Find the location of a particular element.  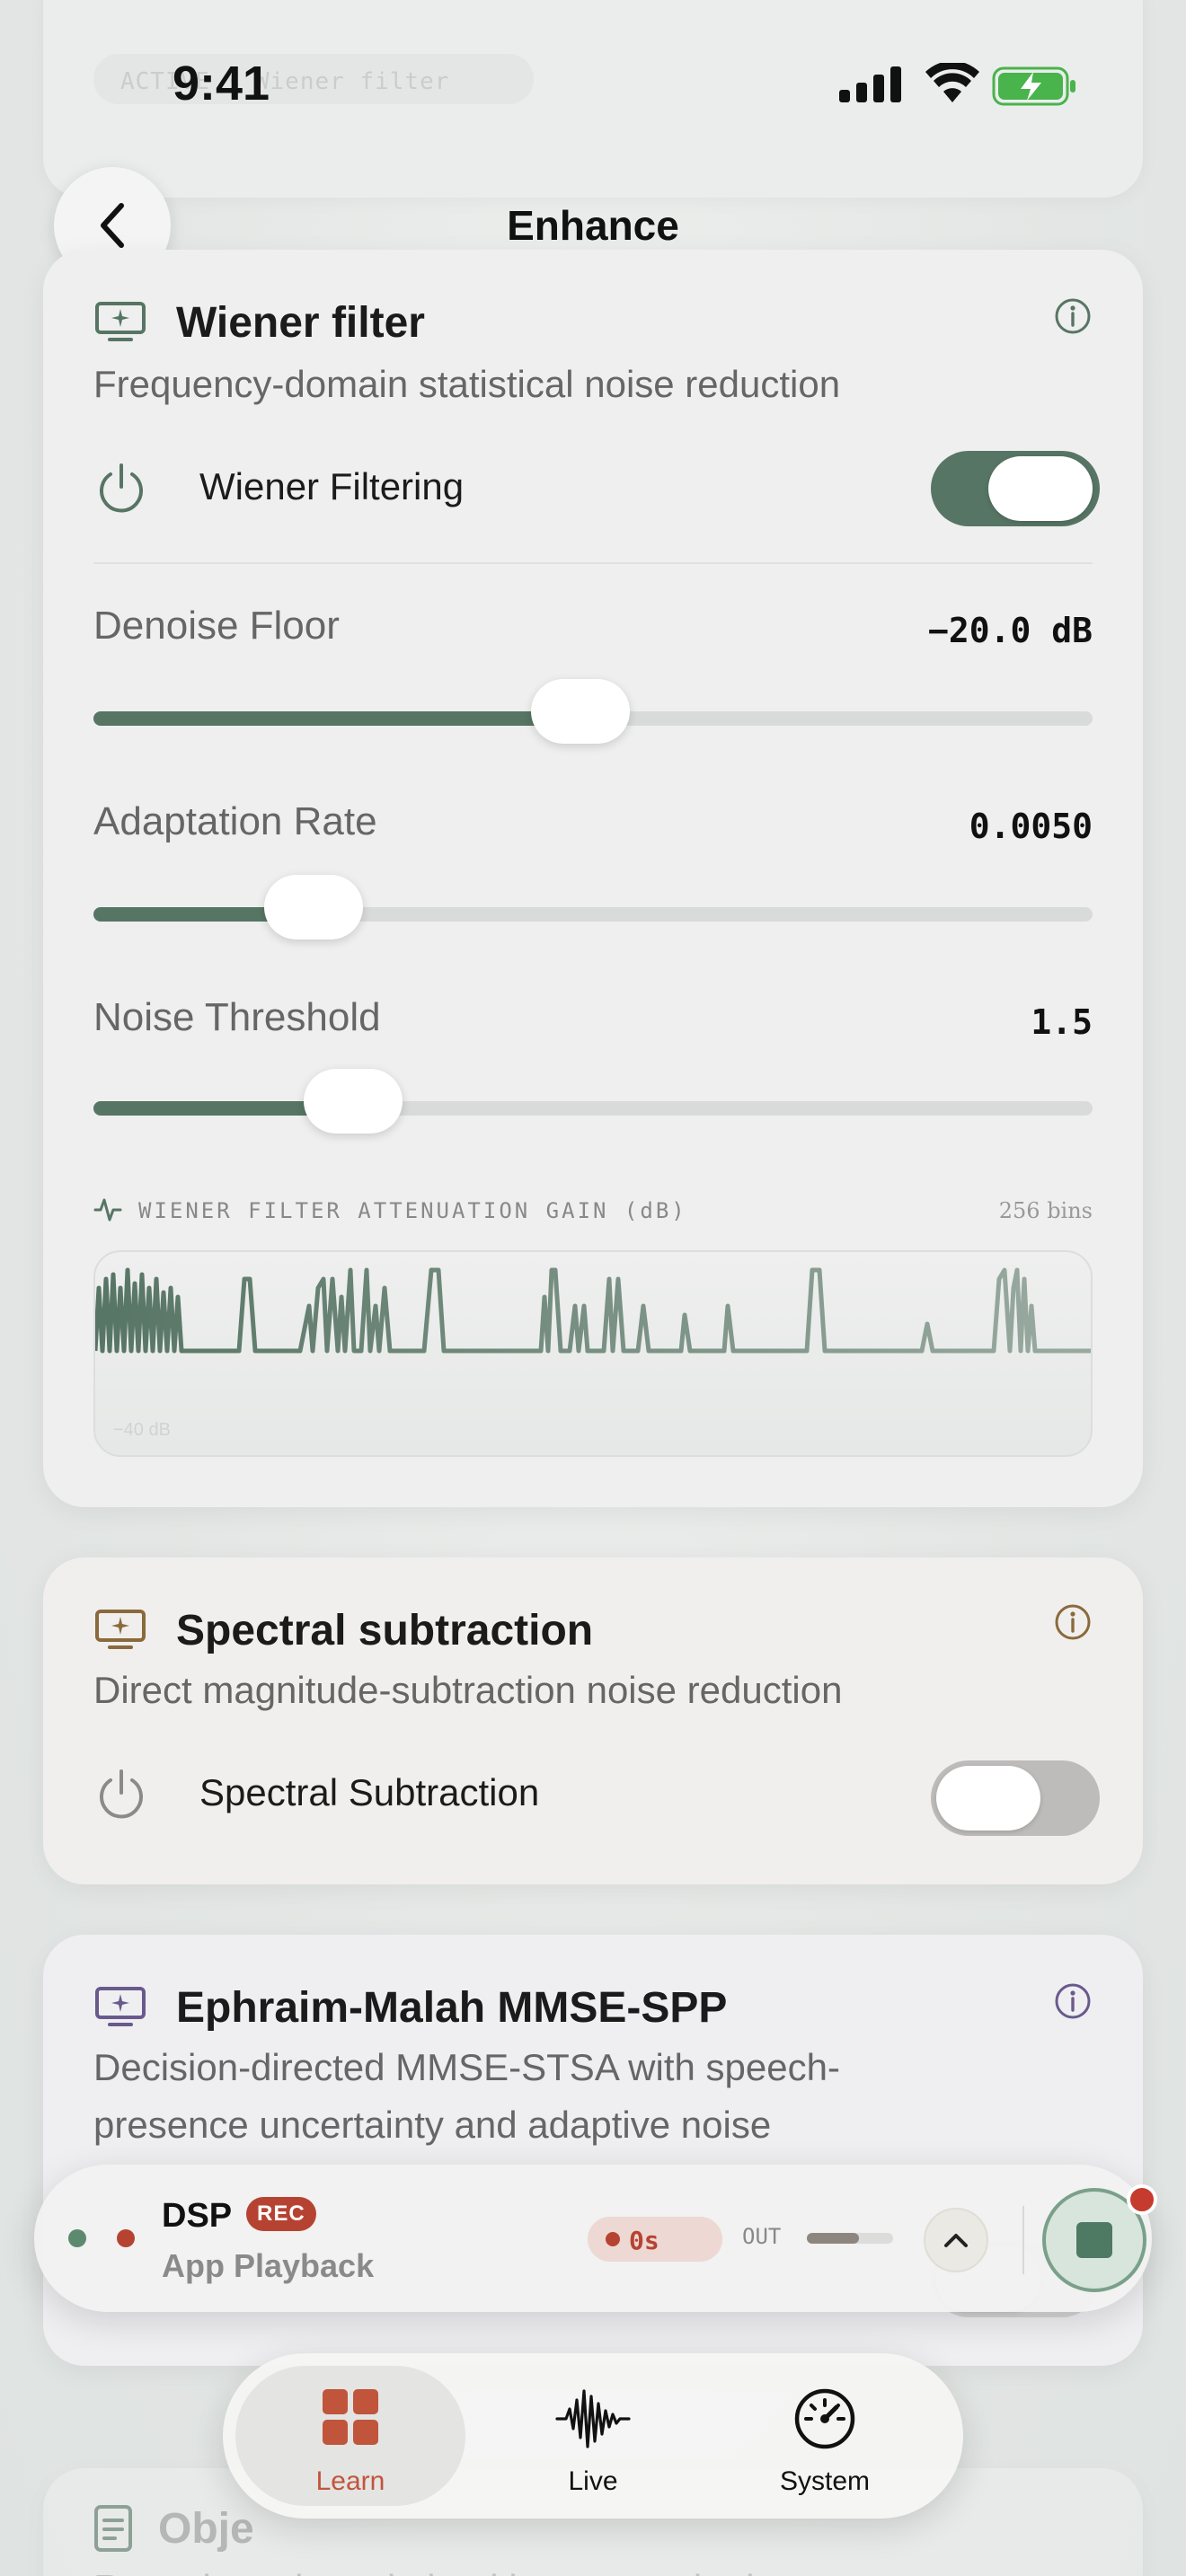

tab-system: System is located at coordinates (825, 2436).